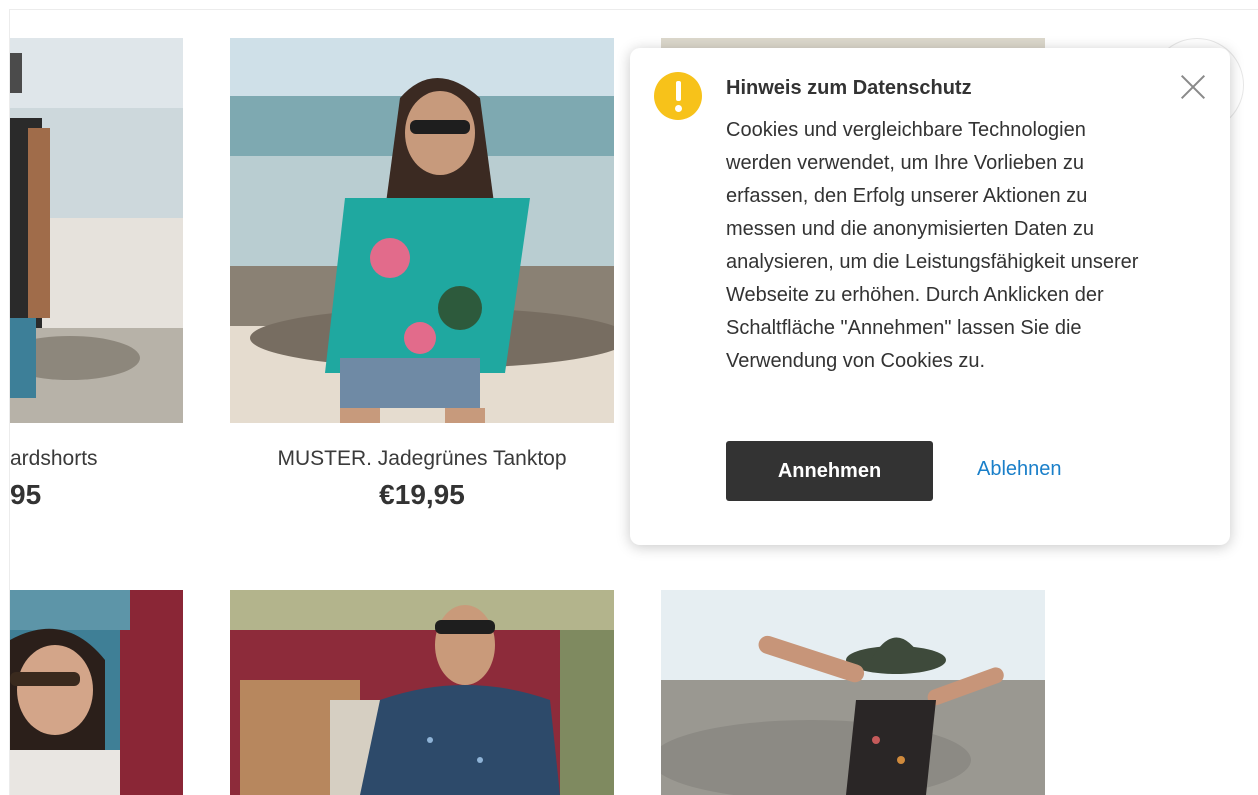  I want to click on product-name: ardshorts, so click(54, 459).